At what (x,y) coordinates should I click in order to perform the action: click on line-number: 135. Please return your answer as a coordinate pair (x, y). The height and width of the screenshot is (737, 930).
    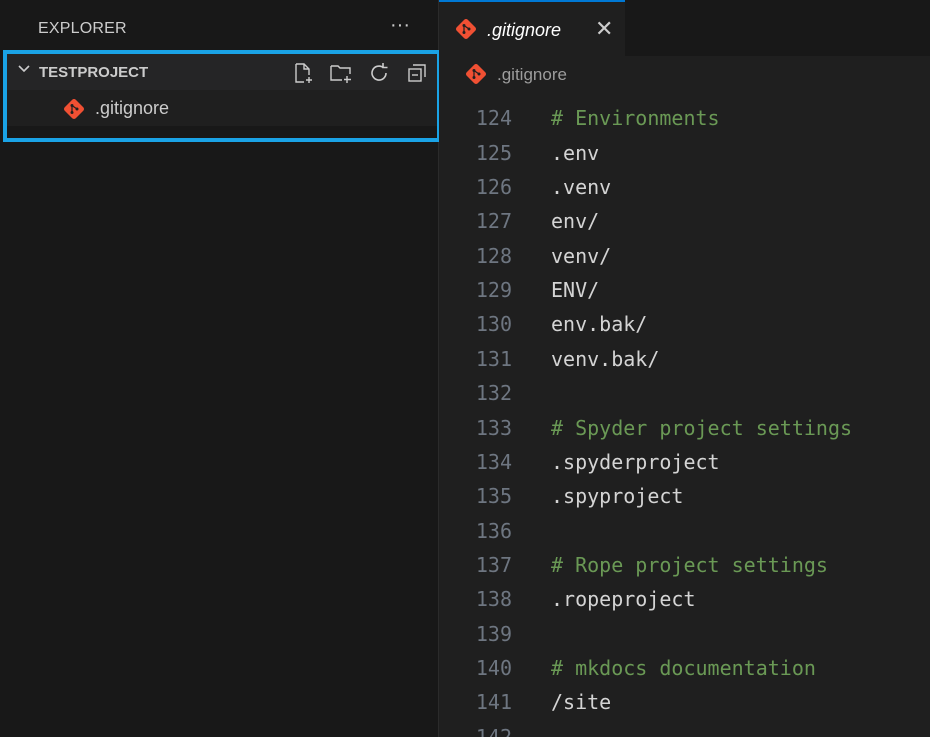
    Looking at the image, I should click on (493, 496).